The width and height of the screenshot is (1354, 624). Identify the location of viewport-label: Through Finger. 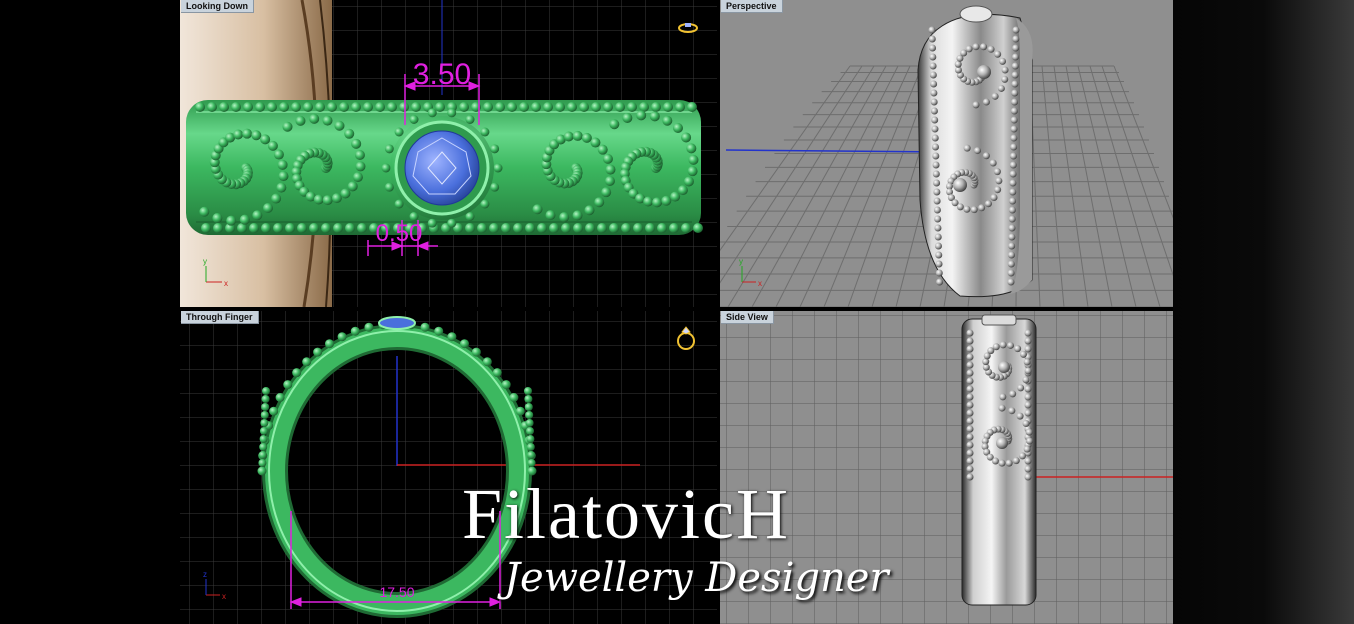
(220, 317).